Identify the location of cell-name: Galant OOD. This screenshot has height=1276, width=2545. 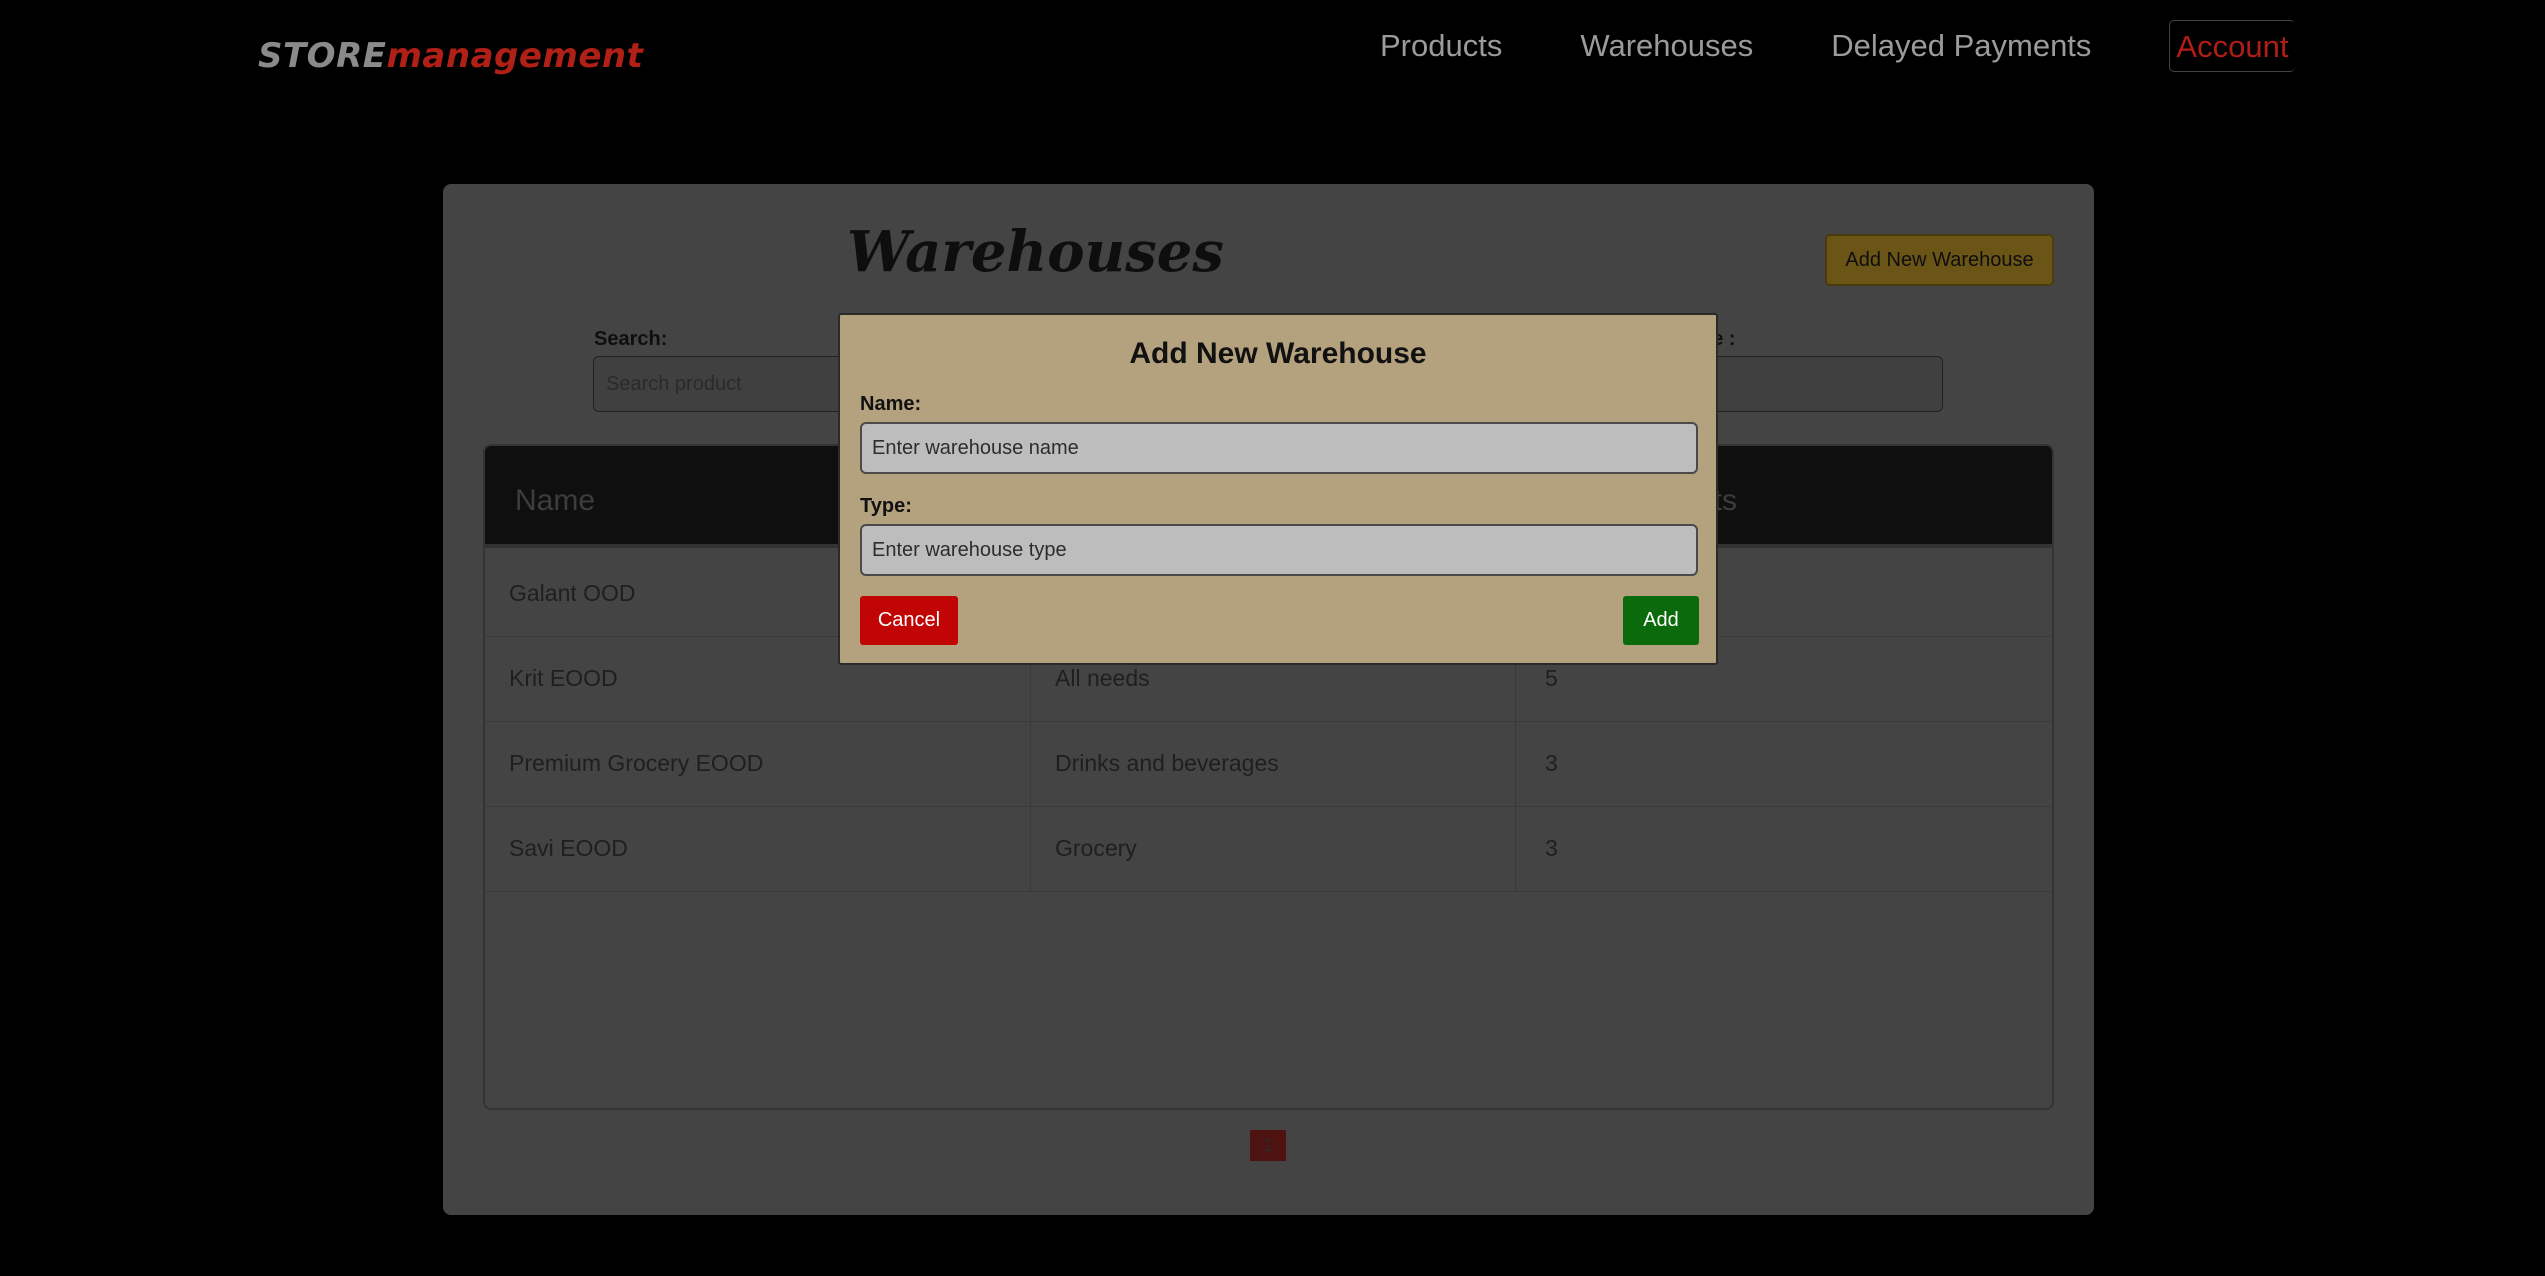
(572, 593).